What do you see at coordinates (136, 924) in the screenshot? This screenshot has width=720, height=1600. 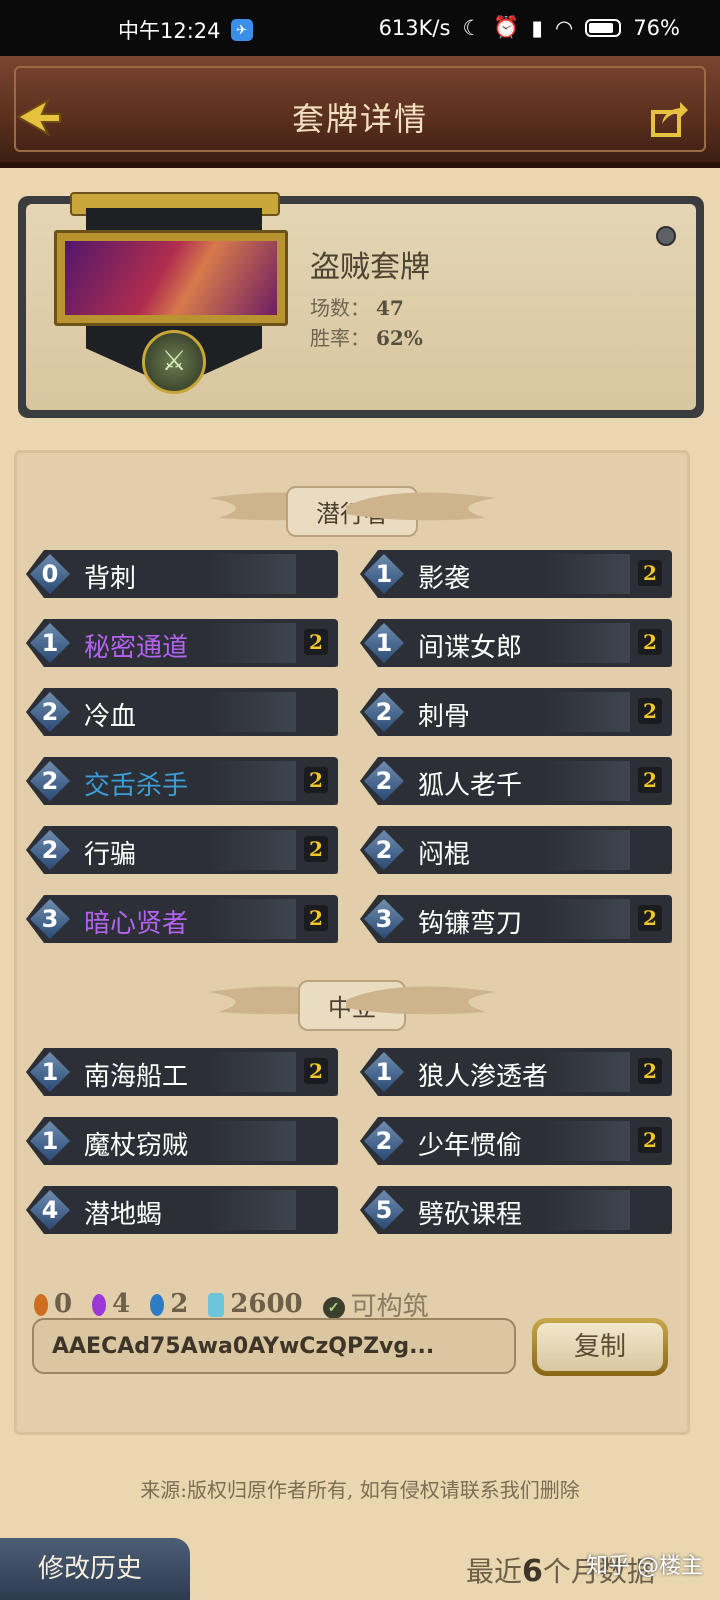 I see `card-name: 暗心贤者` at bounding box center [136, 924].